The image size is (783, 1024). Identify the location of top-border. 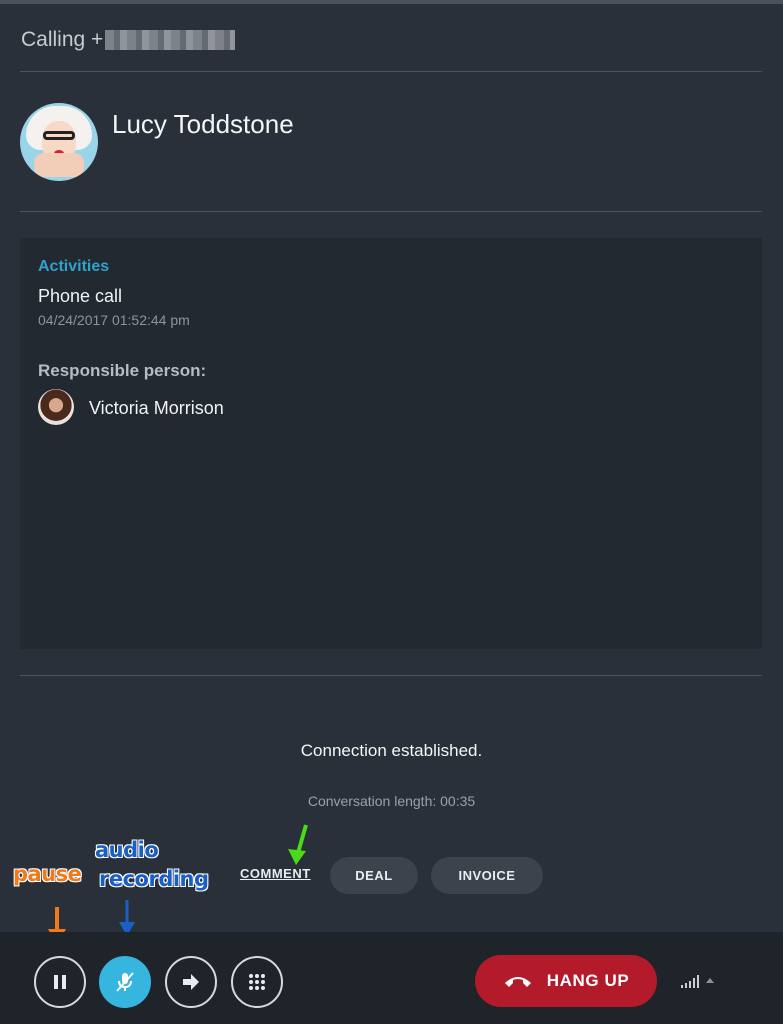
(391, 2).